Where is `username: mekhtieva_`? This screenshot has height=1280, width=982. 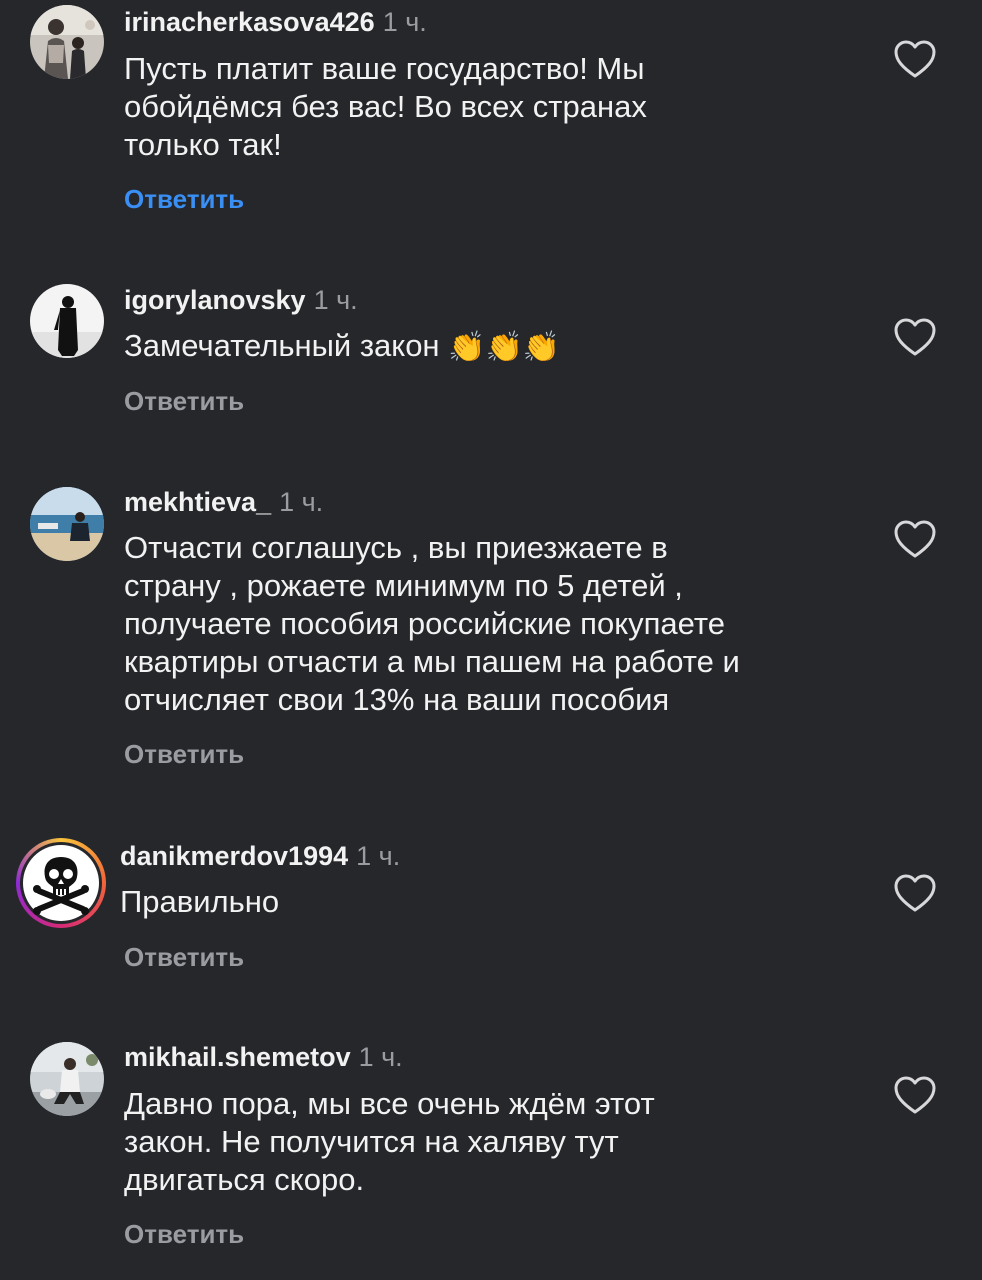 username: mekhtieva_ is located at coordinates (197, 502).